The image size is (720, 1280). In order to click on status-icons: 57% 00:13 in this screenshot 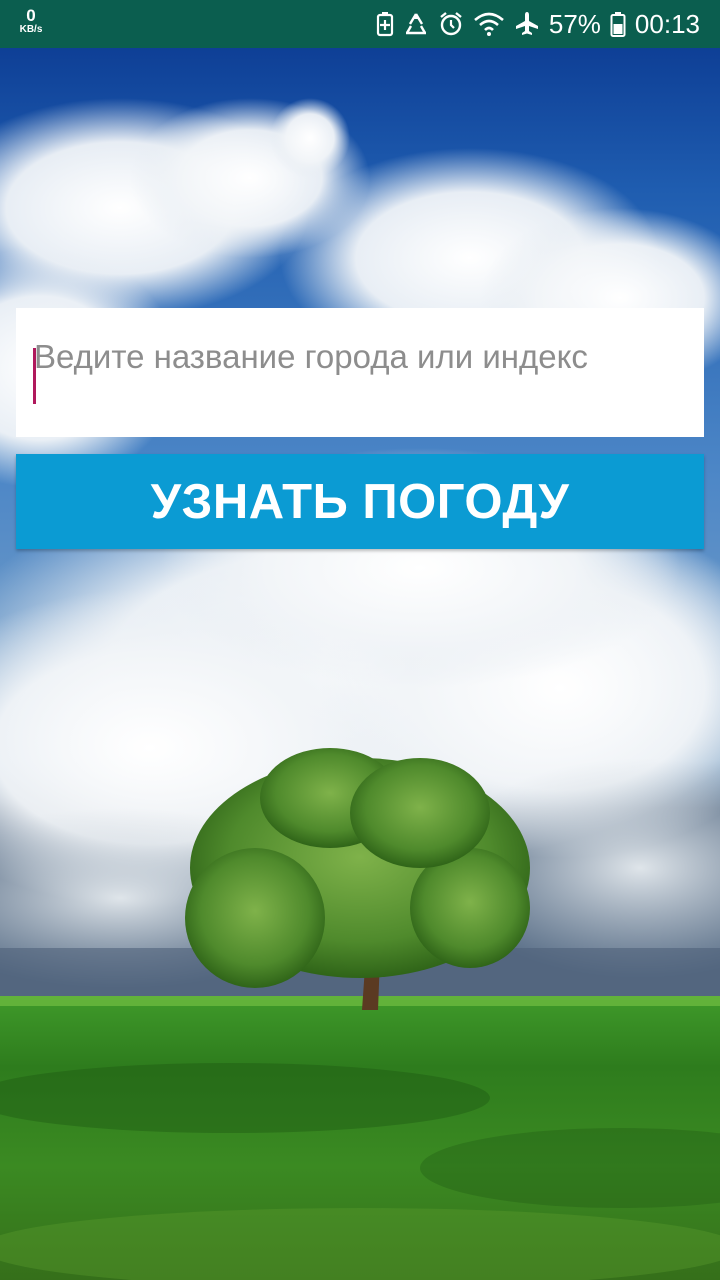, I will do `click(538, 24)`.